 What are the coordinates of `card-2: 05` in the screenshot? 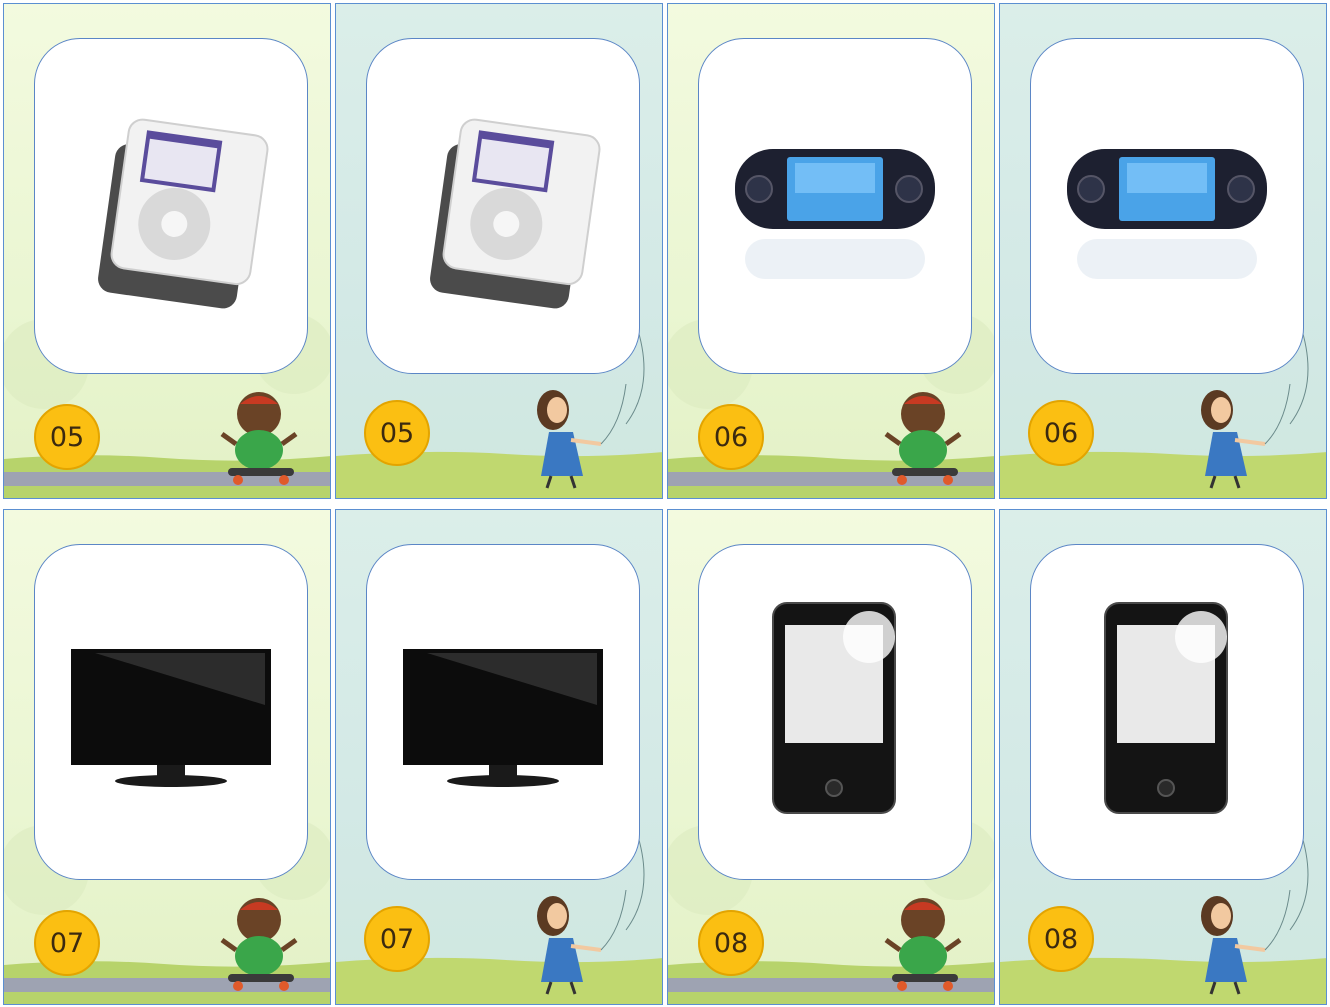 It's located at (499, 251).